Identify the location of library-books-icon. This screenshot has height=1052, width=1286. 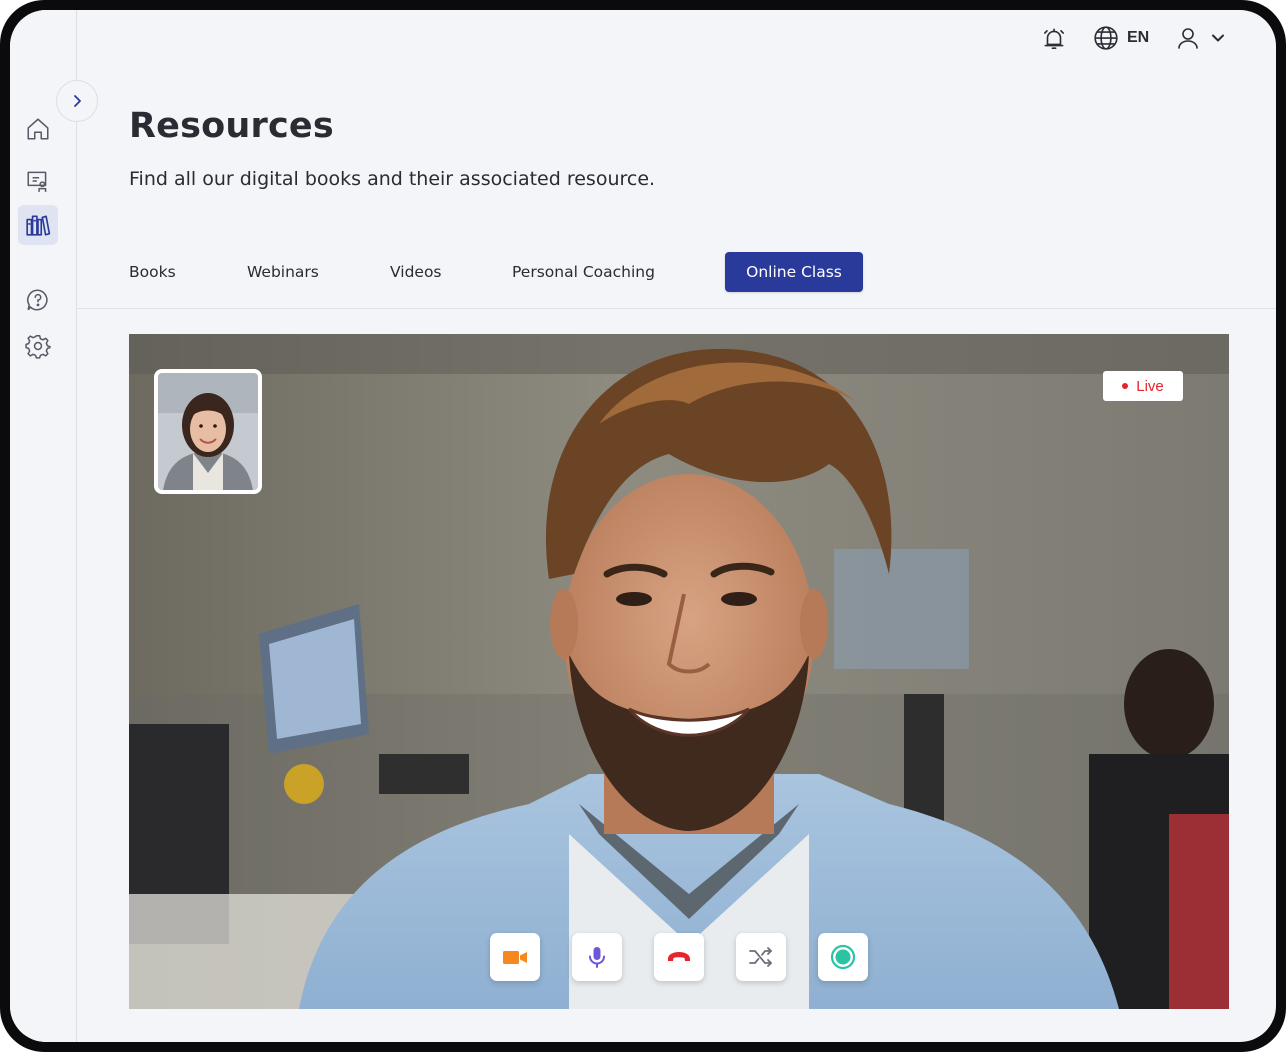
(38, 225).